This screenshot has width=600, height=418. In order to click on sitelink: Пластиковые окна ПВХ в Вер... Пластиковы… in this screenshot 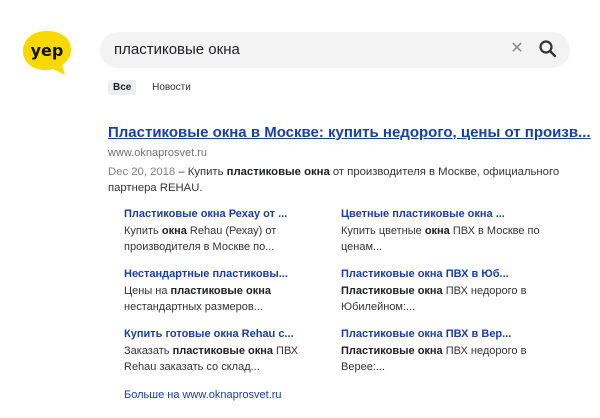, I will do `click(441, 351)`.